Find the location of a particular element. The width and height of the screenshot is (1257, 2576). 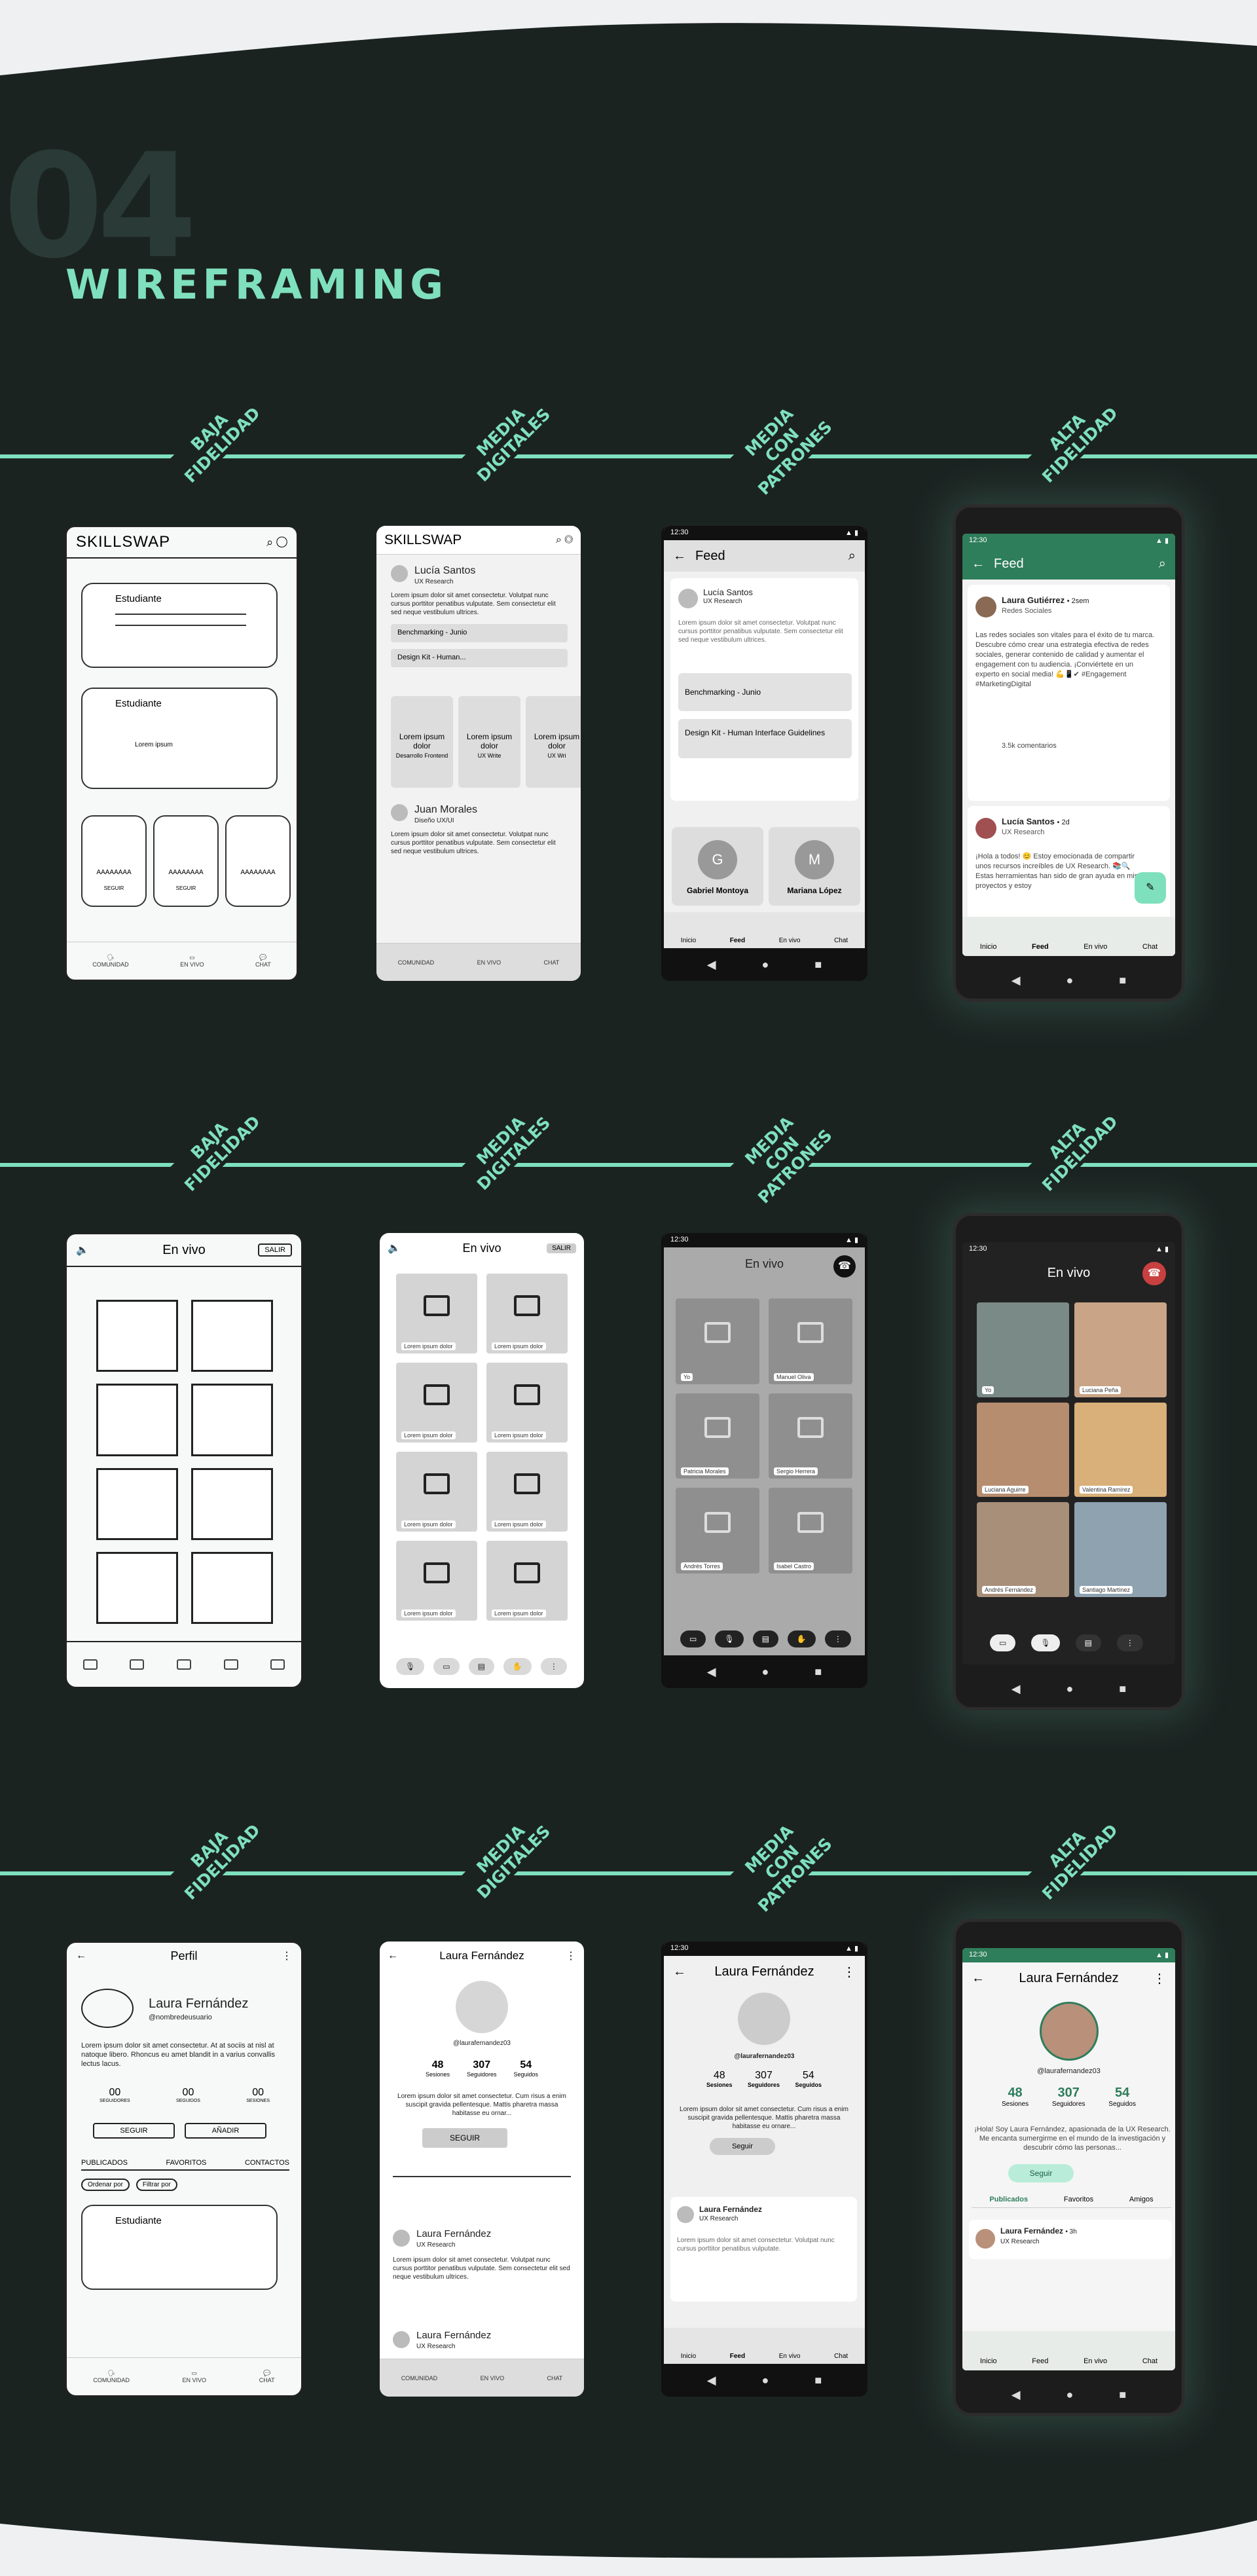

hand-icon is located at coordinates (230, 1664).